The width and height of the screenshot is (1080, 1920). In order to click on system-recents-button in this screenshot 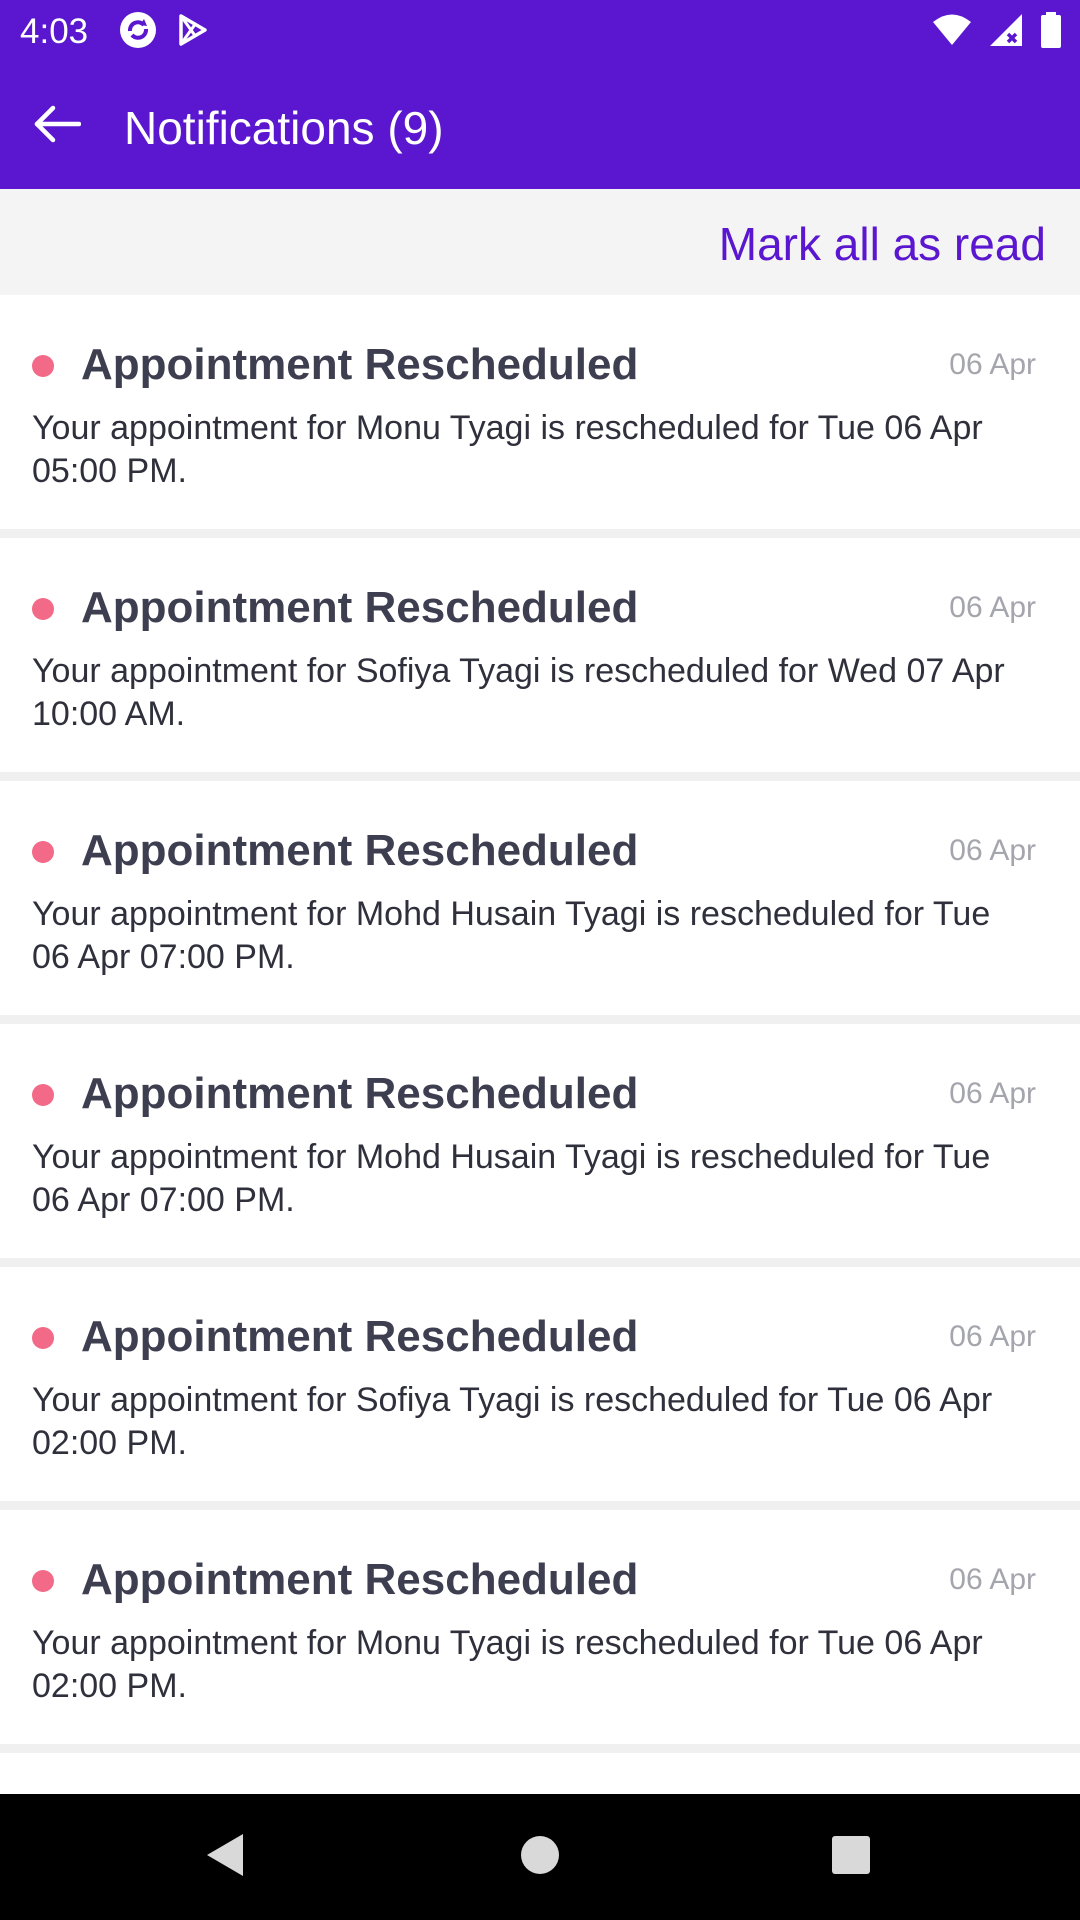, I will do `click(851, 1857)`.